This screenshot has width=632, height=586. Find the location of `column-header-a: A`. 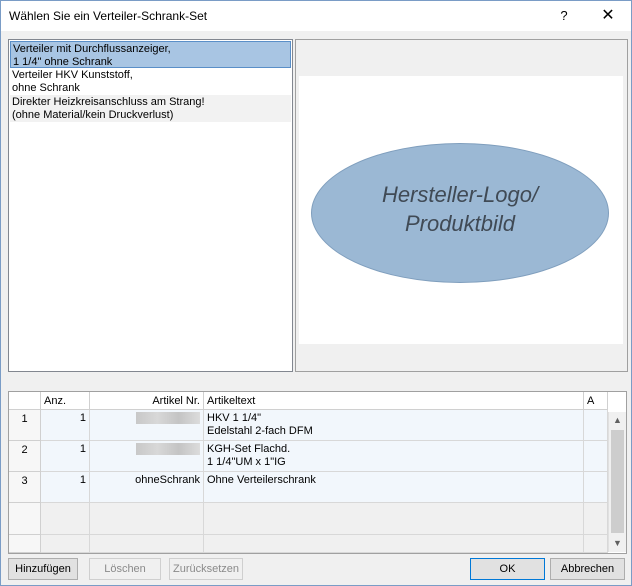

column-header-a: A is located at coordinates (596, 401).